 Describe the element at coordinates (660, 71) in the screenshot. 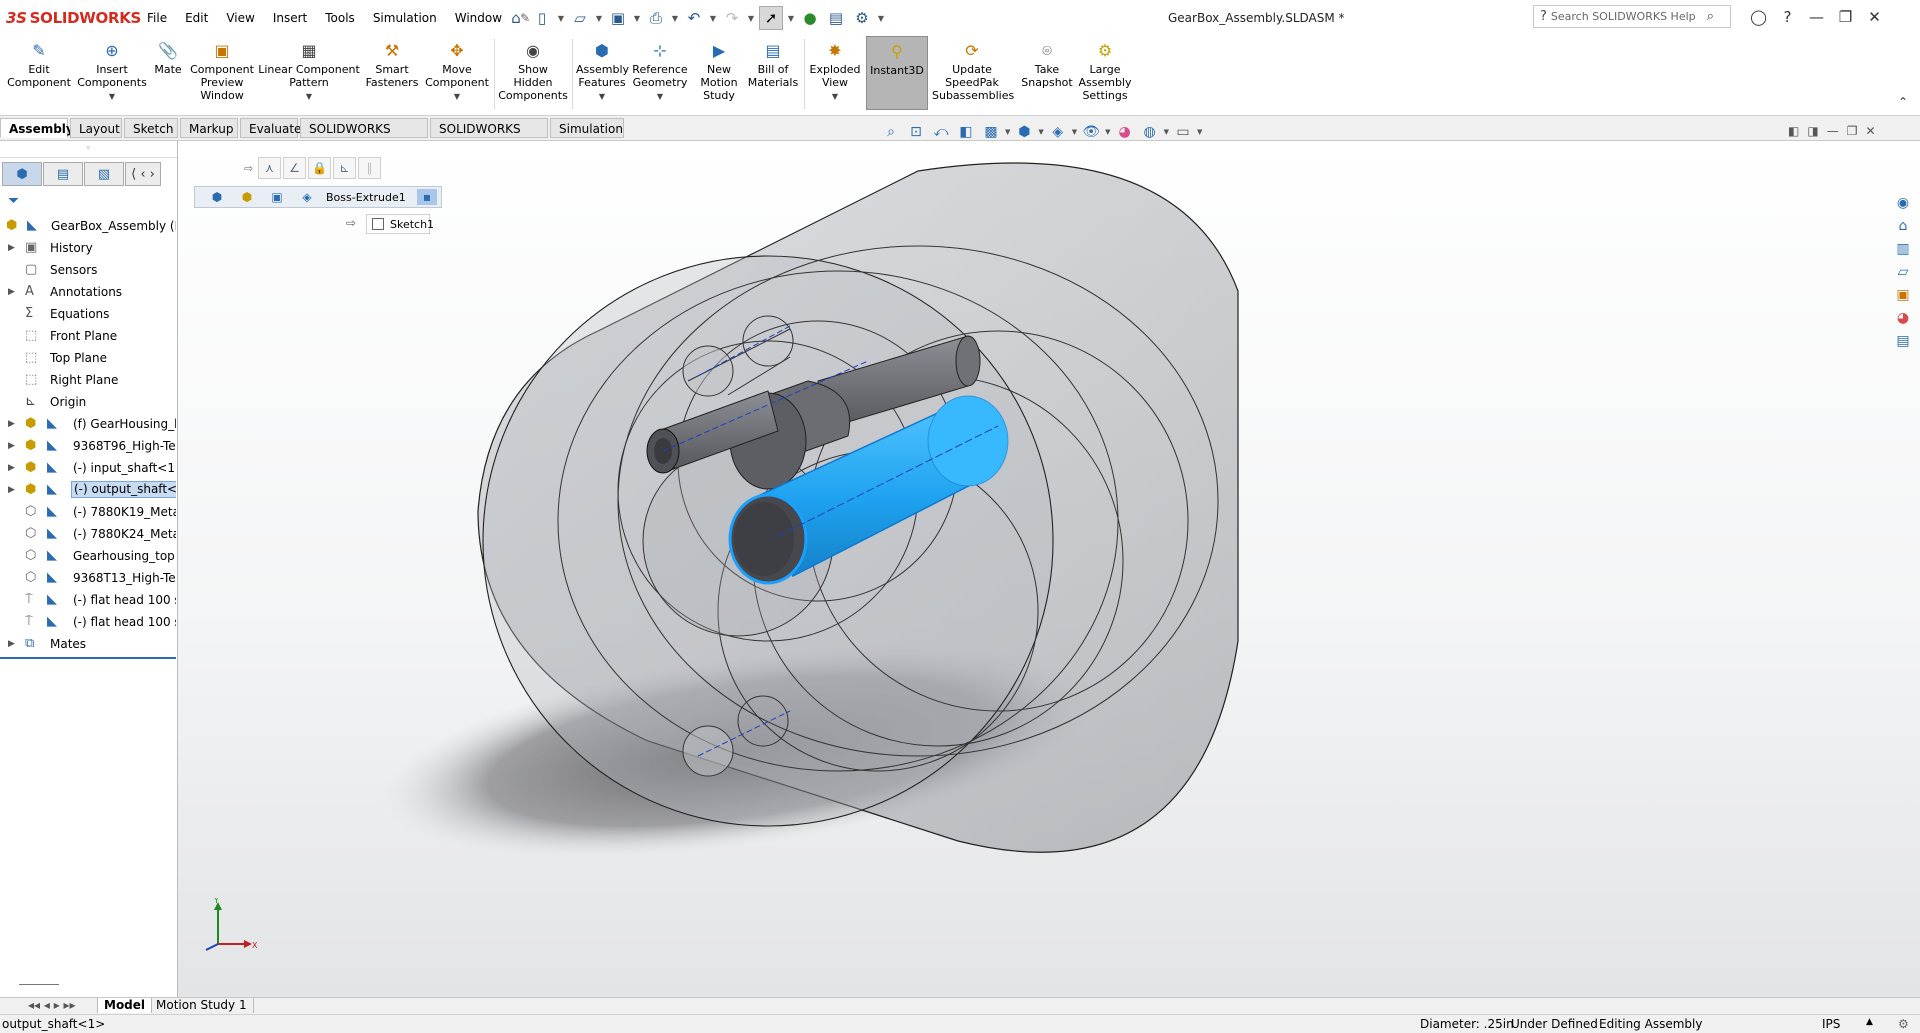

I see `reference-geometry-button: ⊹ Reference Geometry ▼` at that location.